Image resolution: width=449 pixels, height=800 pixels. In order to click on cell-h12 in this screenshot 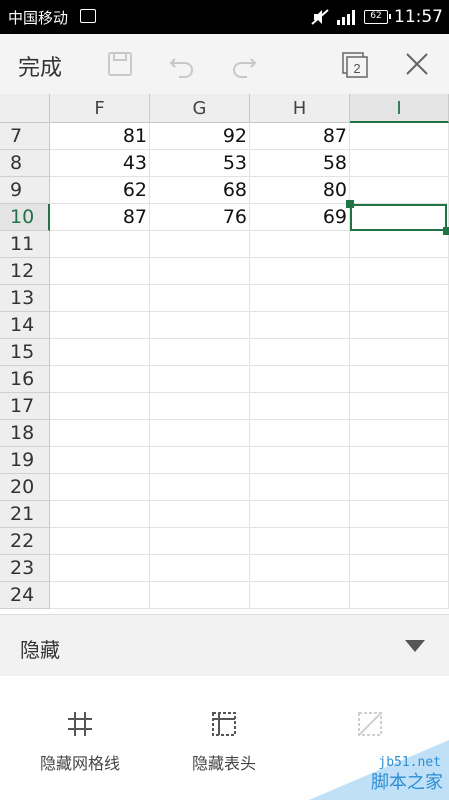, I will do `click(300, 271)`.